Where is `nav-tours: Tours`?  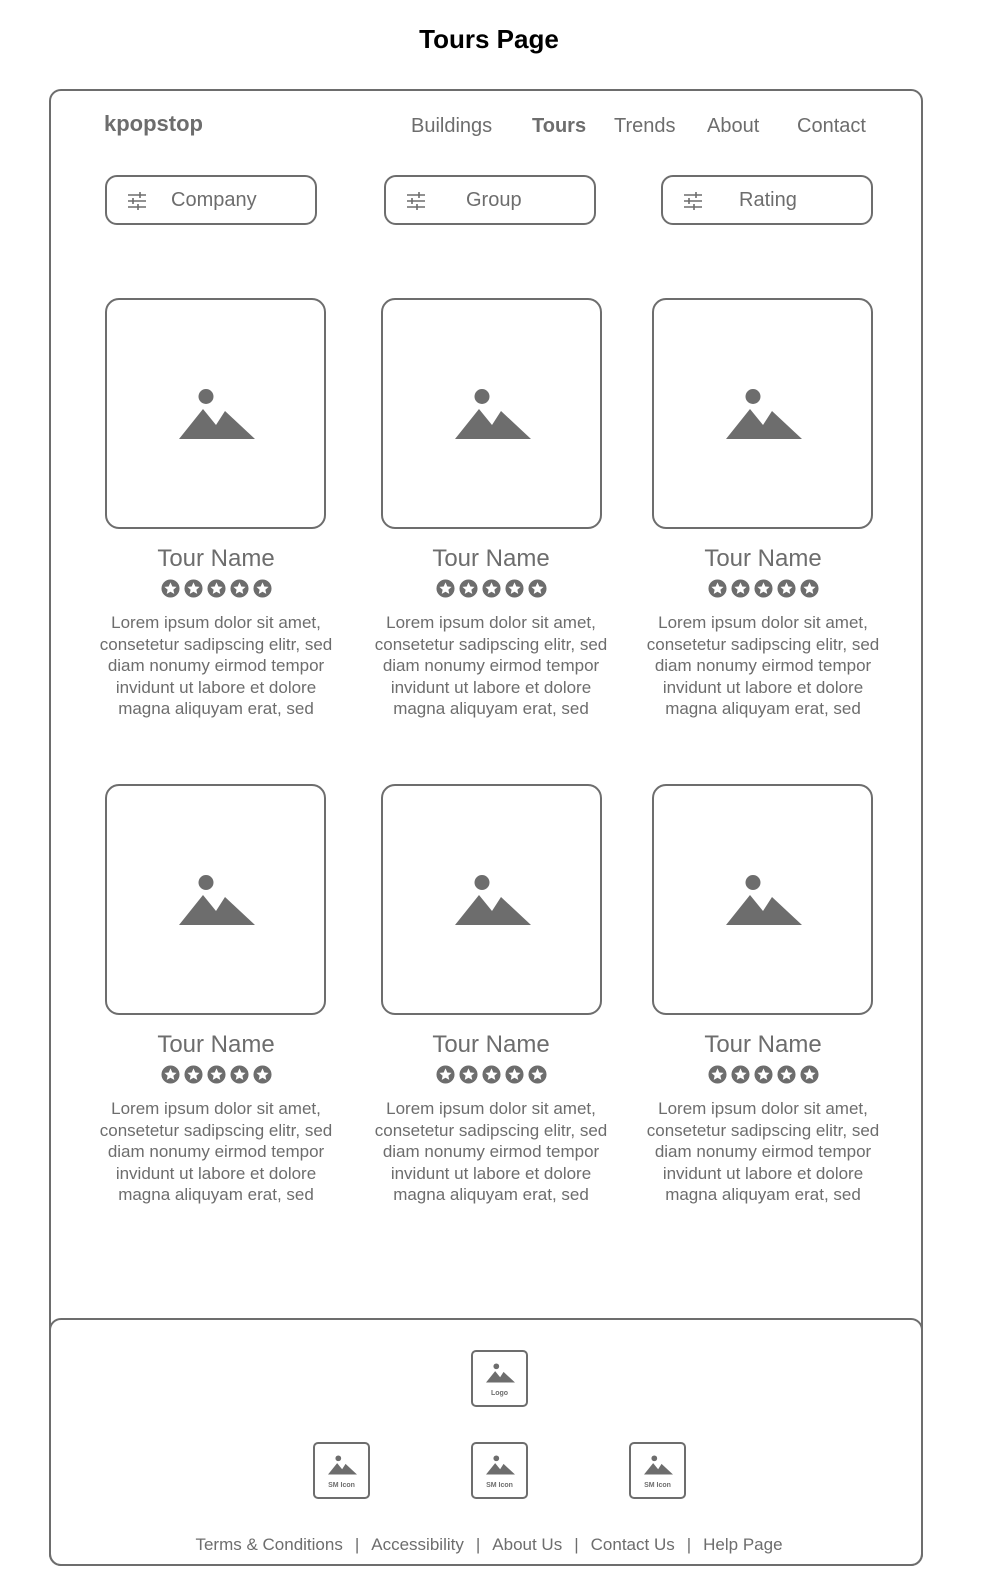
nav-tours: Tours is located at coordinates (559, 126).